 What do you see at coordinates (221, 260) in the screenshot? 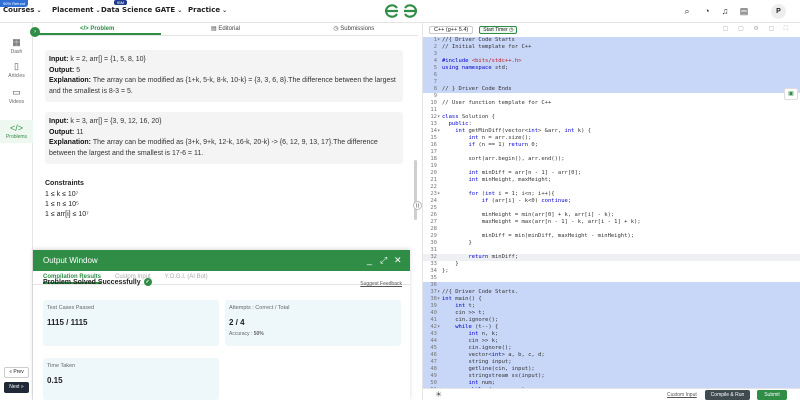
I see `output-header: Output Window _ ⤢ ✕` at bounding box center [221, 260].